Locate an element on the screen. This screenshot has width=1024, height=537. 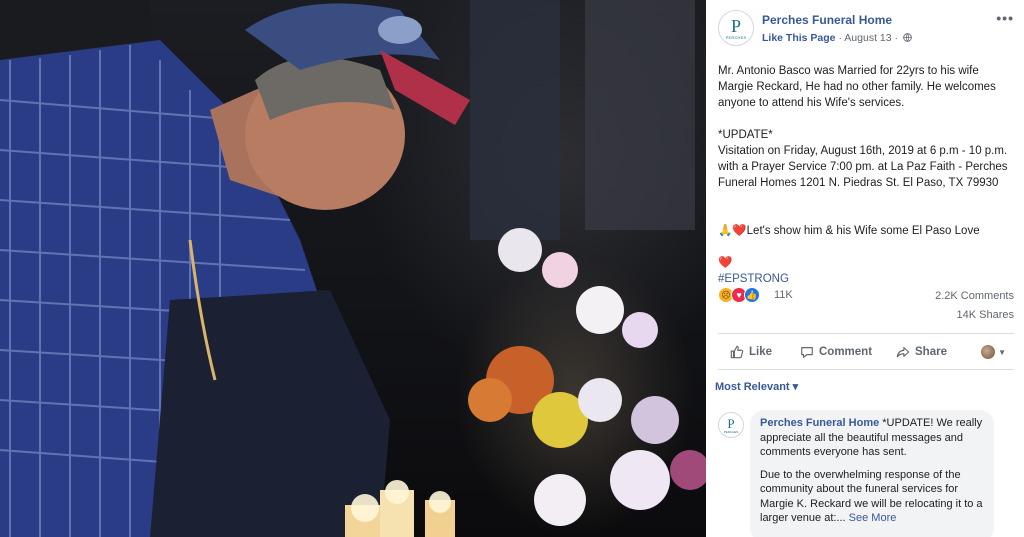
like-reaction-icon: 👍 is located at coordinates (752, 295).